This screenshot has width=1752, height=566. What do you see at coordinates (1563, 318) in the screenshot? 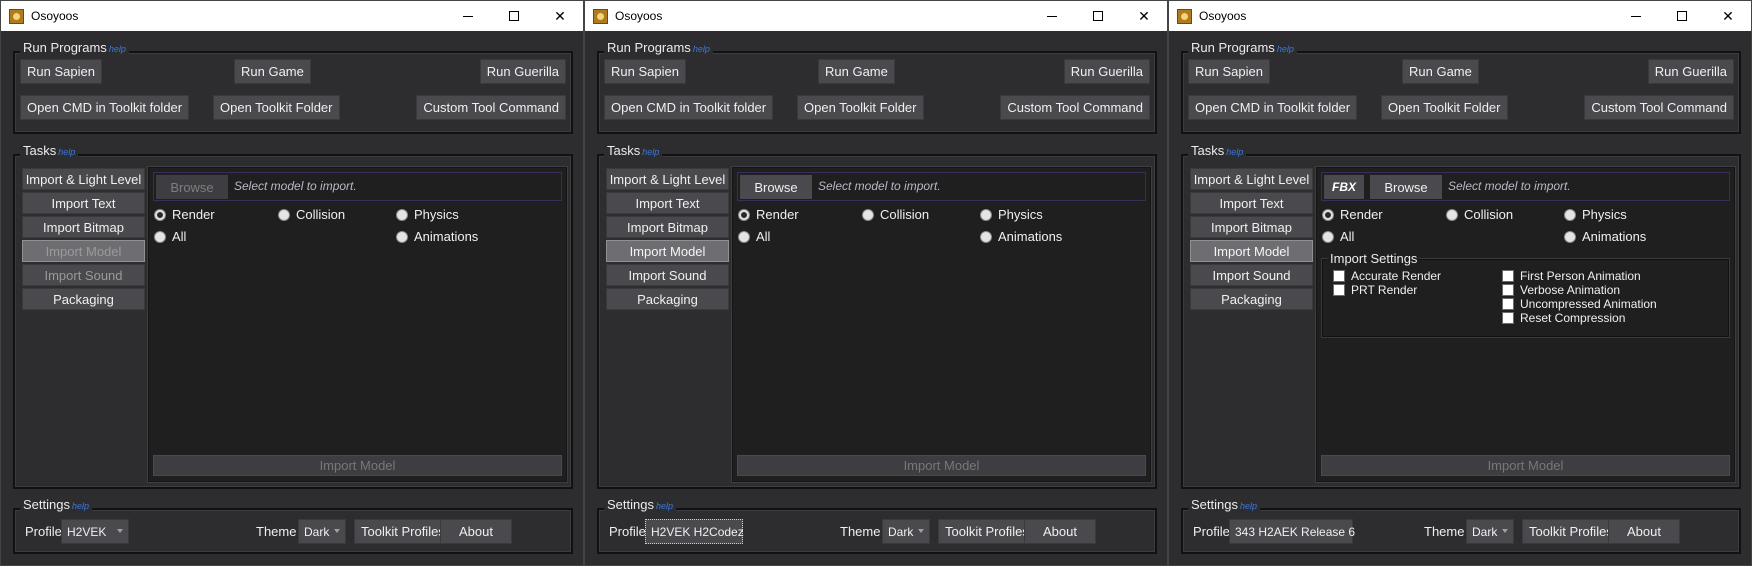
I see `checkbox-reset-compression: Reset Compression` at bounding box center [1563, 318].